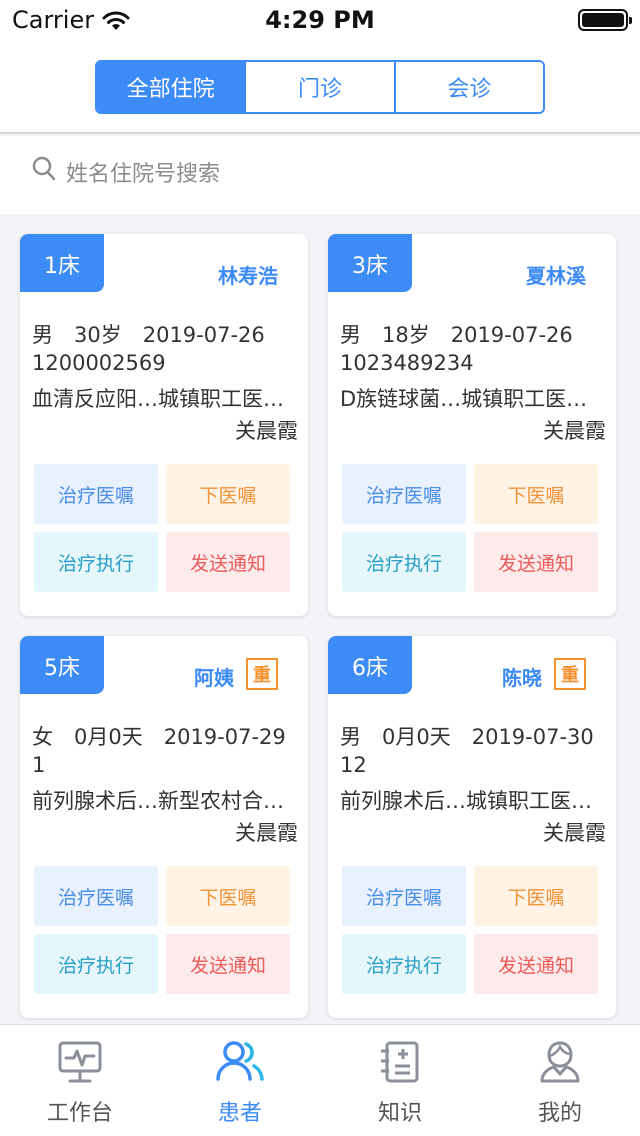 The width and height of the screenshot is (640, 1136). I want to click on tab-patients: 患者, so click(240, 1080).